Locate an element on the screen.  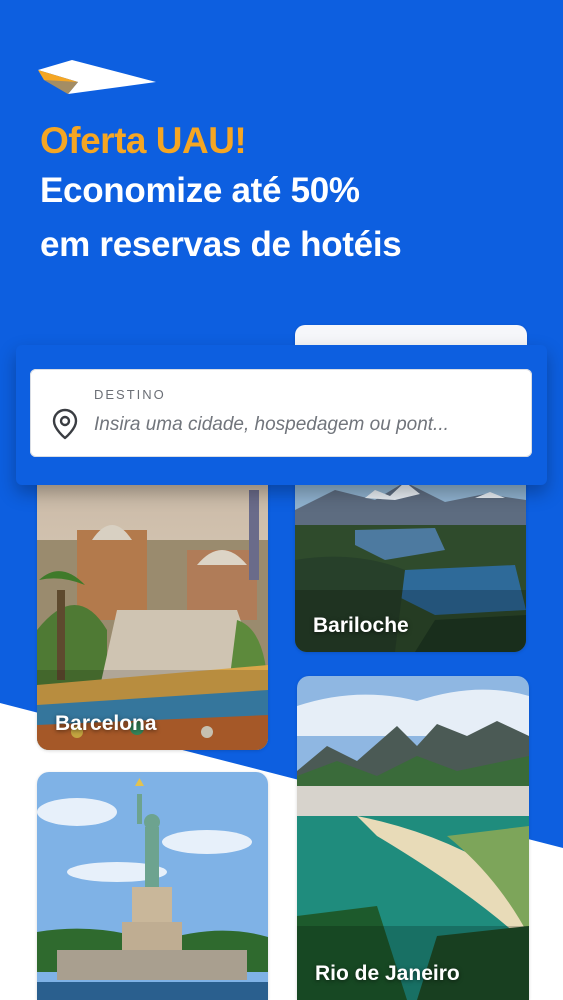
promo-kicker: Oferta UAU! is located at coordinates (143, 140).